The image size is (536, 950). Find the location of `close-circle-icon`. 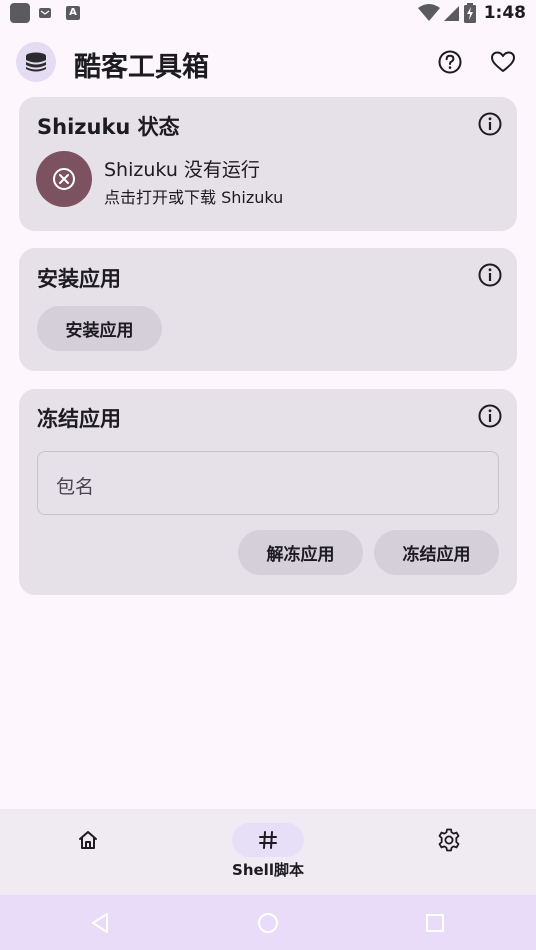

close-circle-icon is located at coordinates (64, 179).